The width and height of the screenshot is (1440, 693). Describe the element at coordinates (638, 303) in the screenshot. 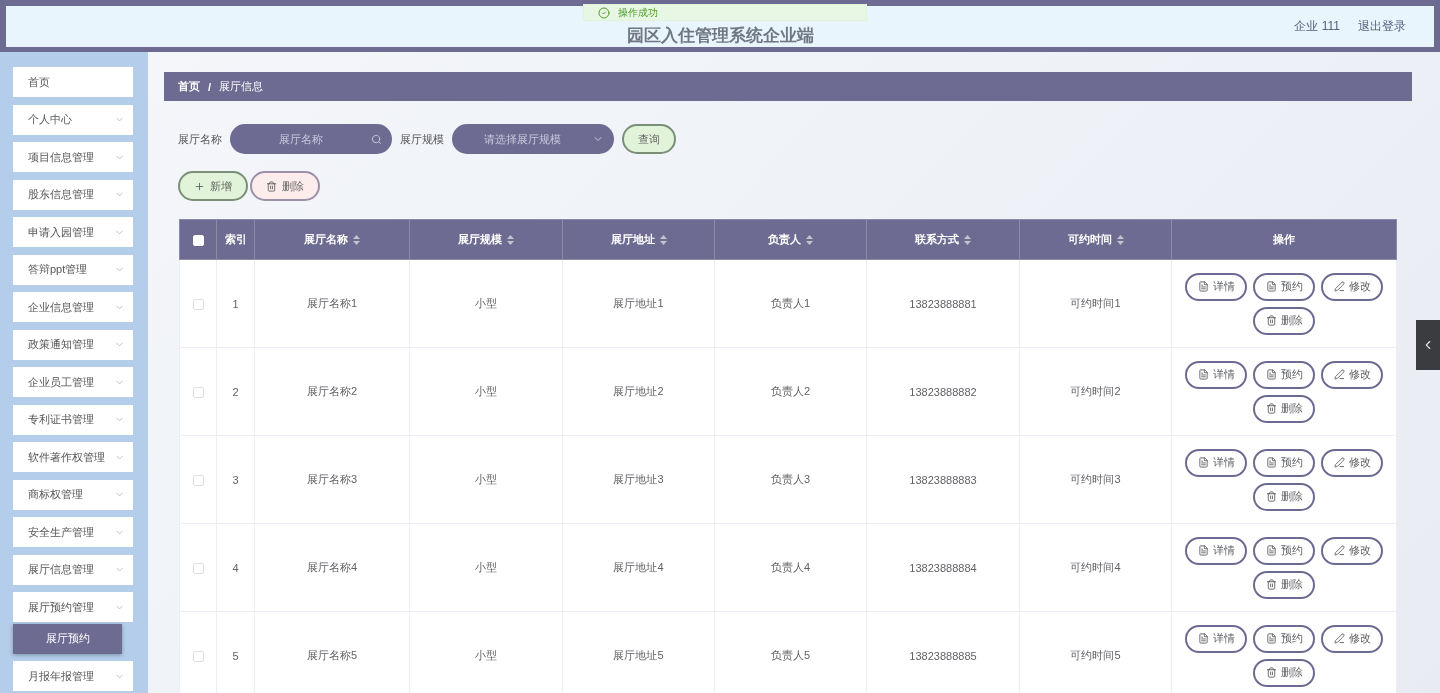

I see `table-cell: 展厅地址1` at that location.